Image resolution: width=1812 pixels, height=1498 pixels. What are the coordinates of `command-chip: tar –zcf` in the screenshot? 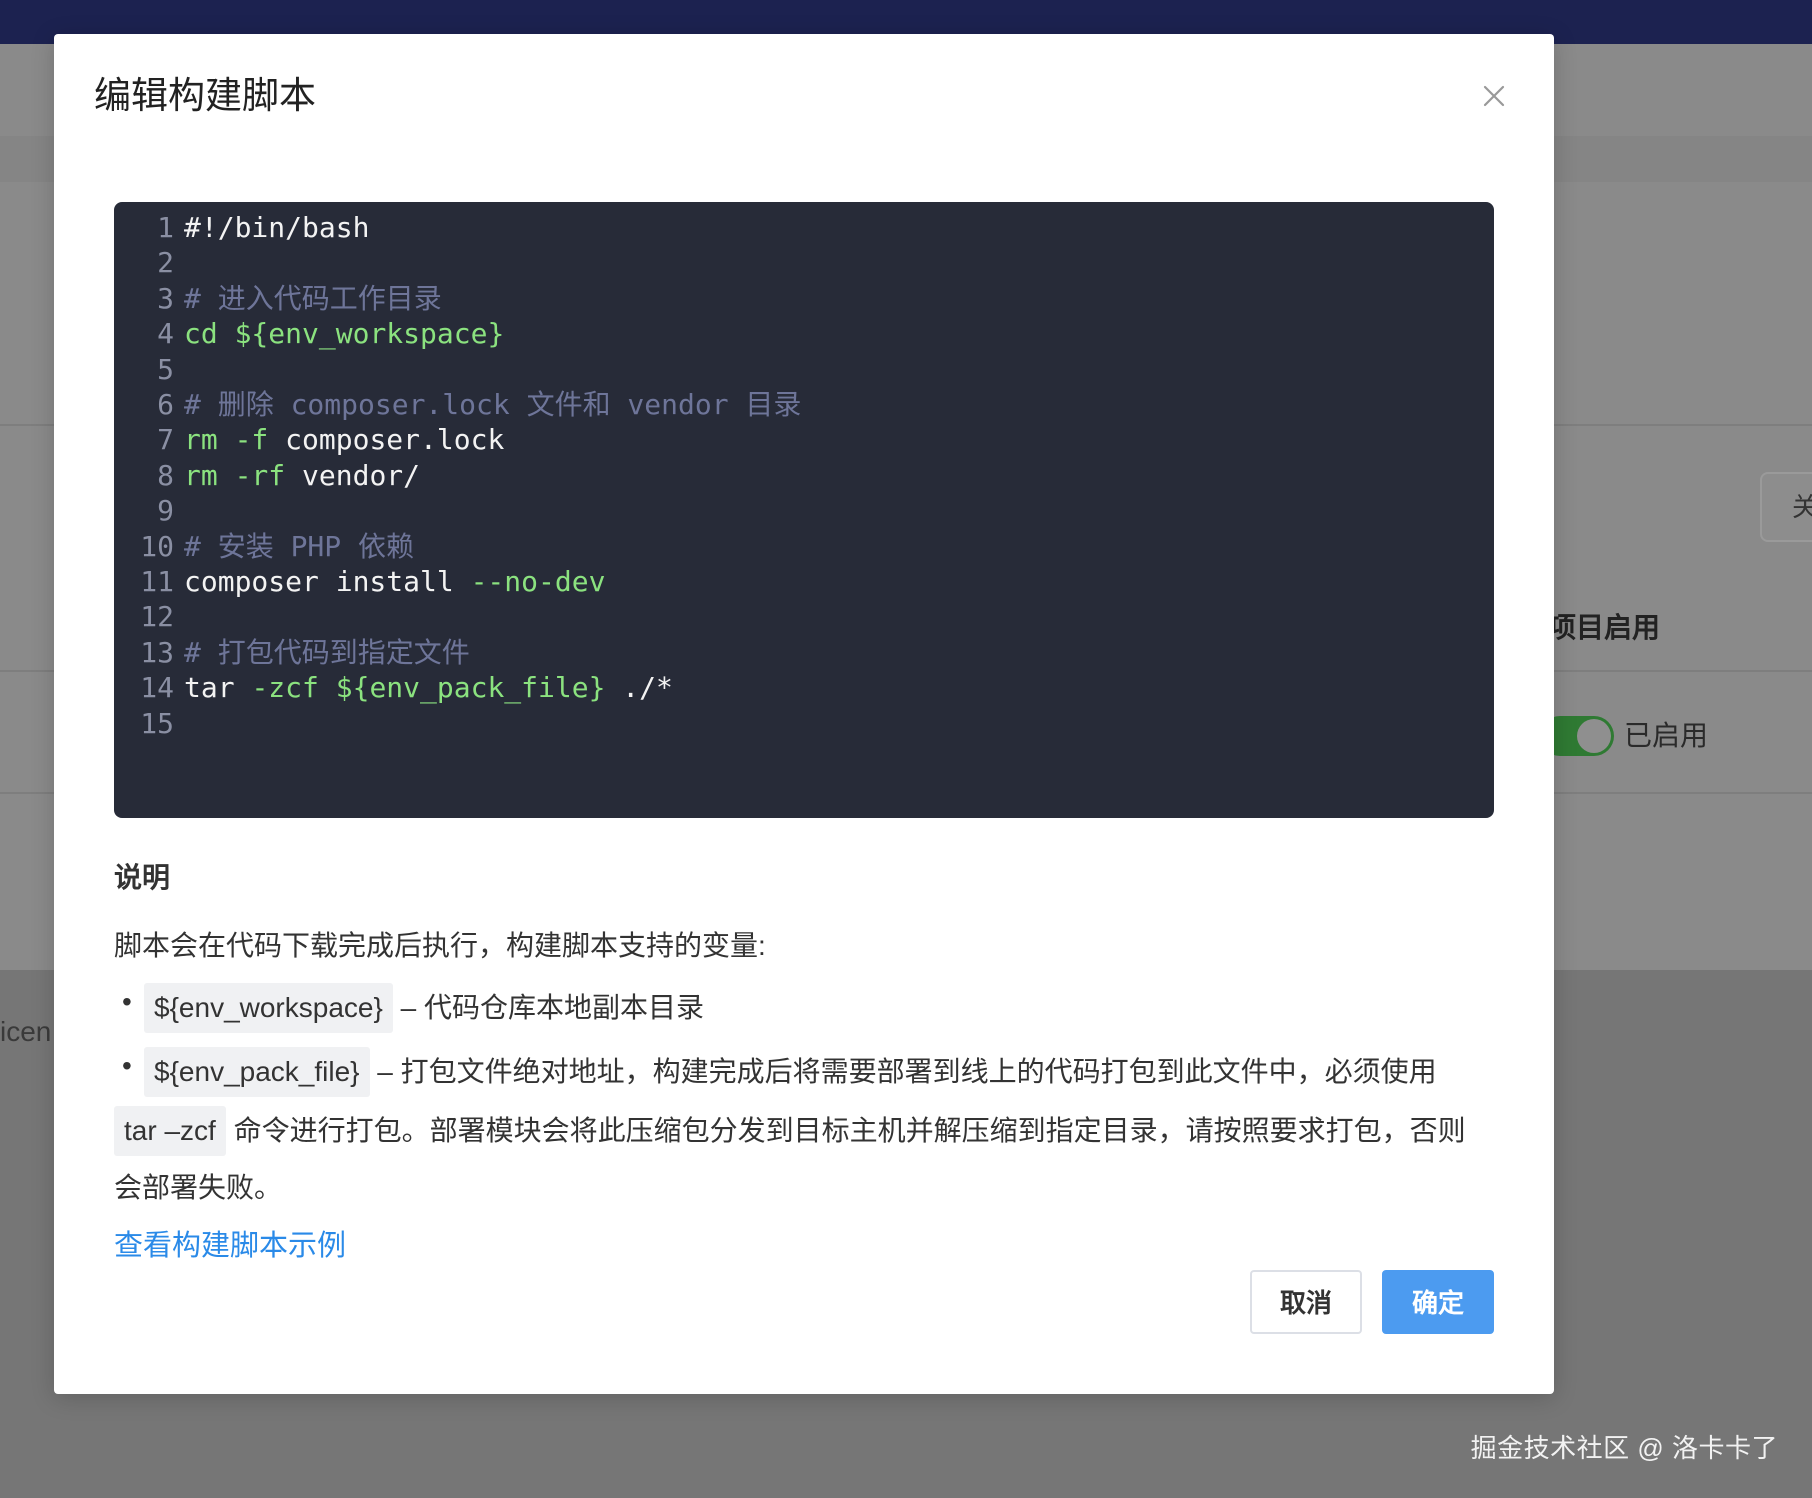 It's located at (170, 1131).